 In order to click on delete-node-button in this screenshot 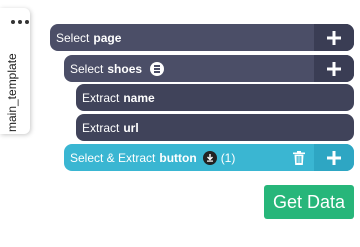, I will do `click(299, 157)`.